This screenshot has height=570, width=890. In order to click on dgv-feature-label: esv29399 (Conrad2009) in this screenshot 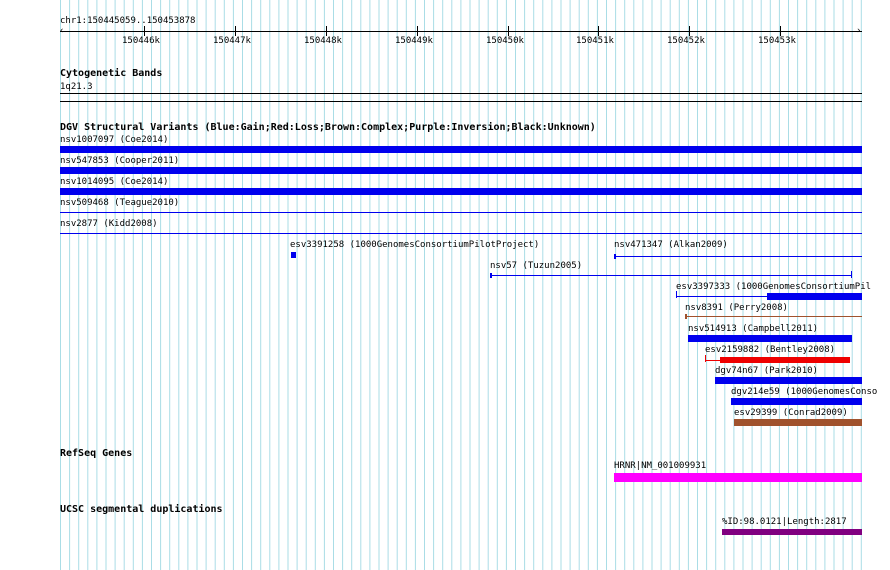, I will do `click(791, 413)`.